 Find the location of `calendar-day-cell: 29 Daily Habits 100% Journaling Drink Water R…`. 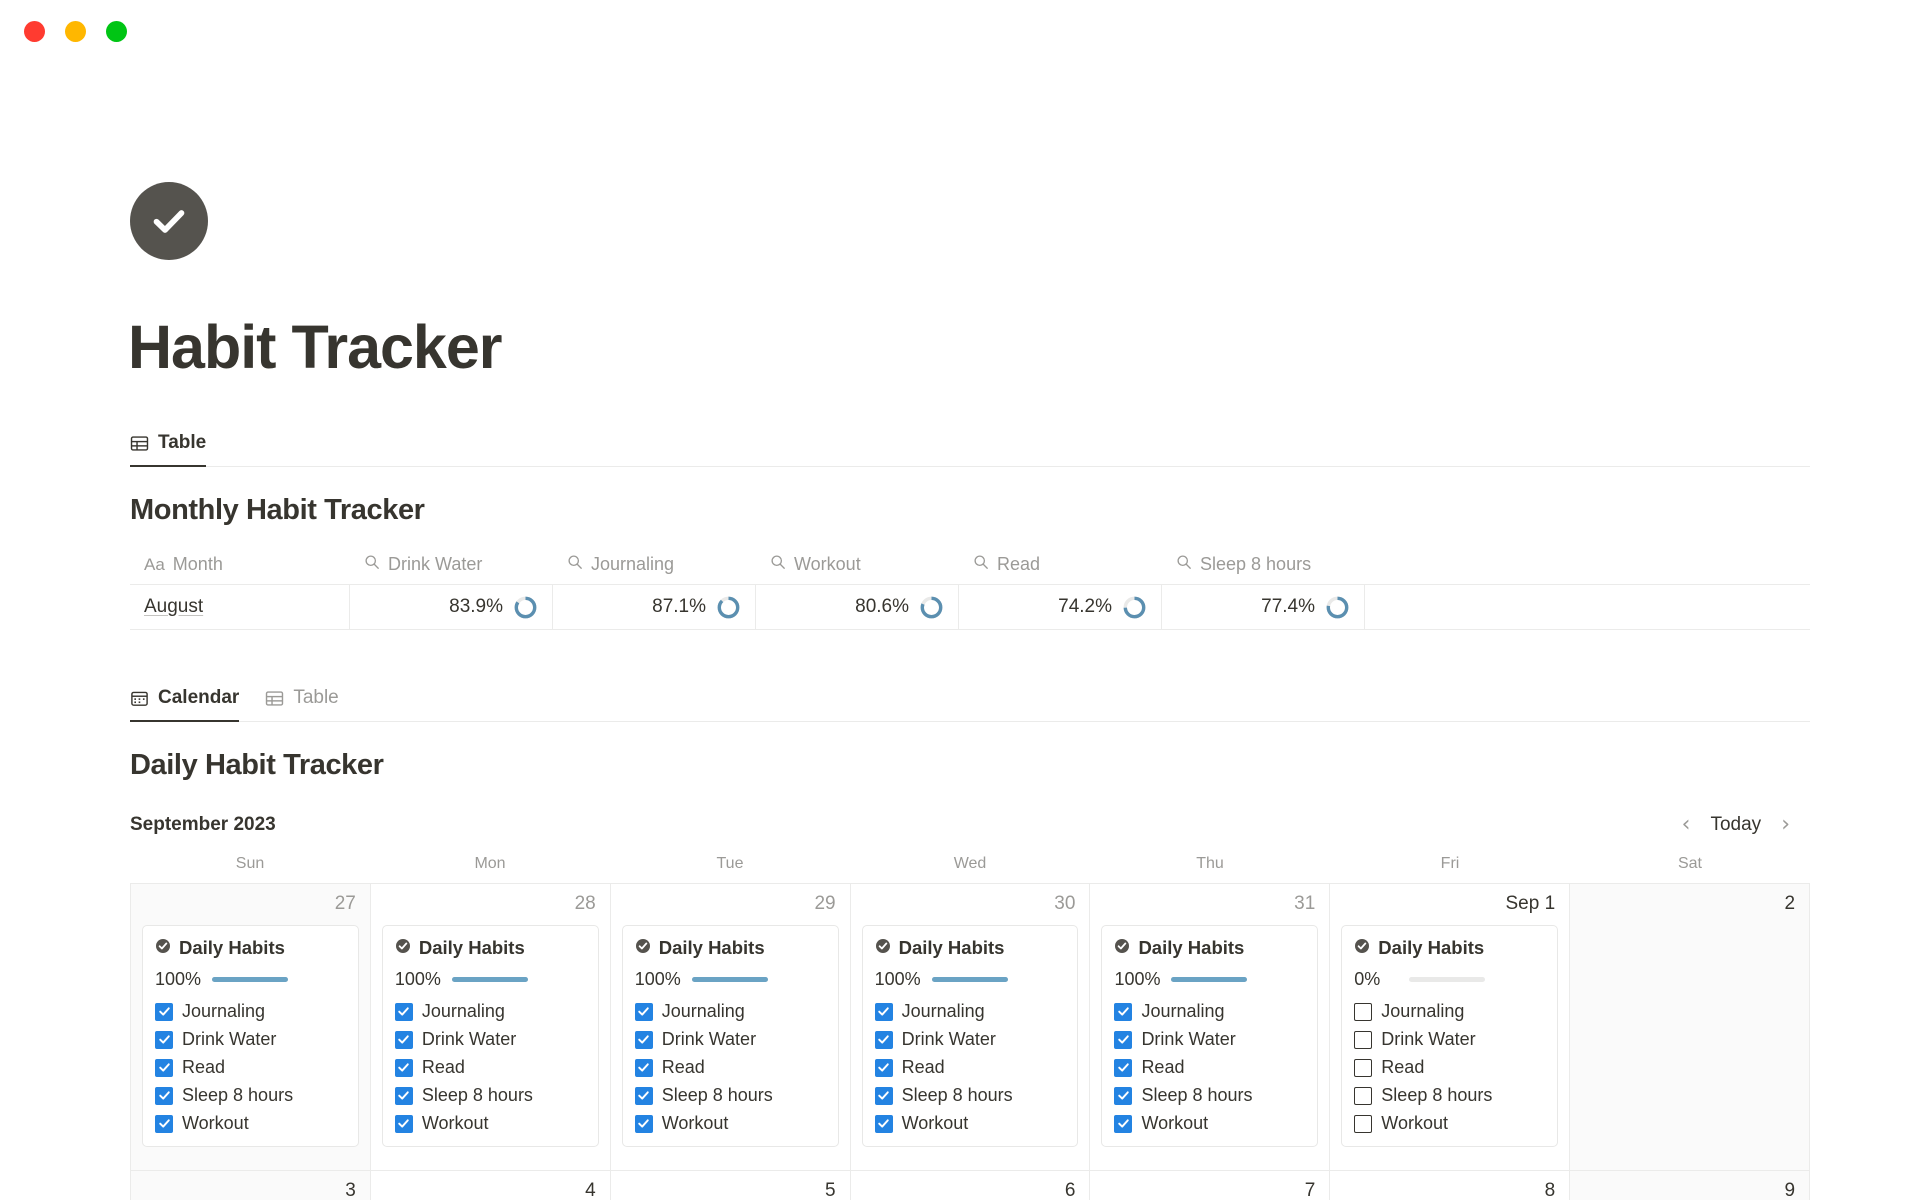

calendar-day-cell: 29 Daily Habits 100% Journaling Drink Water R… is located at coordinates (730, 1027).